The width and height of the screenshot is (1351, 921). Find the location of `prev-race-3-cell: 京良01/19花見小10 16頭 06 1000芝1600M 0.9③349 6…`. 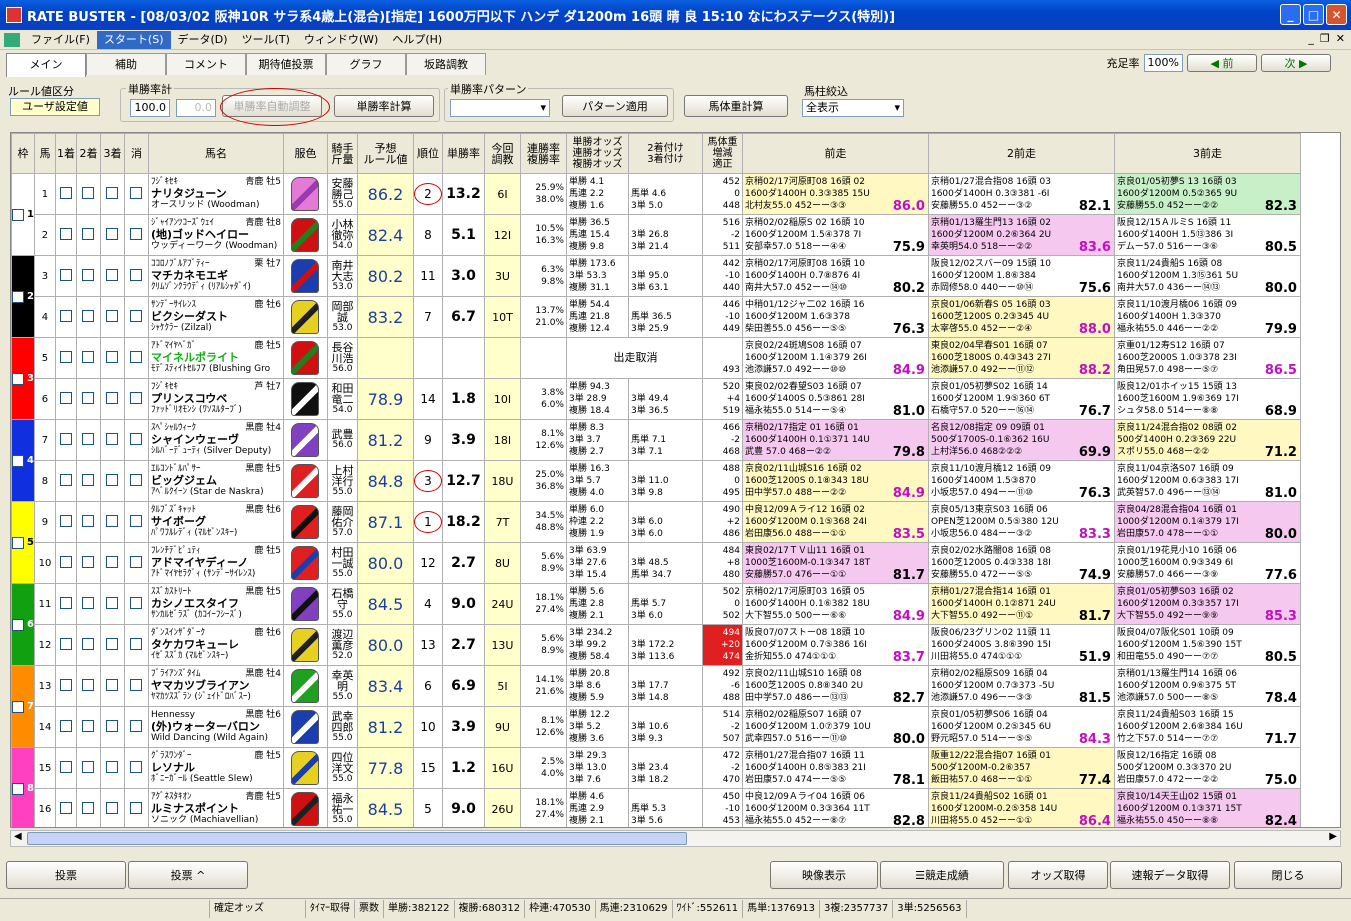

prev-race-3-cell: 京良01/19花見小10 16頭 06 1000芝1600M 0.9③349 6… is located at coordinates (1207, 563).